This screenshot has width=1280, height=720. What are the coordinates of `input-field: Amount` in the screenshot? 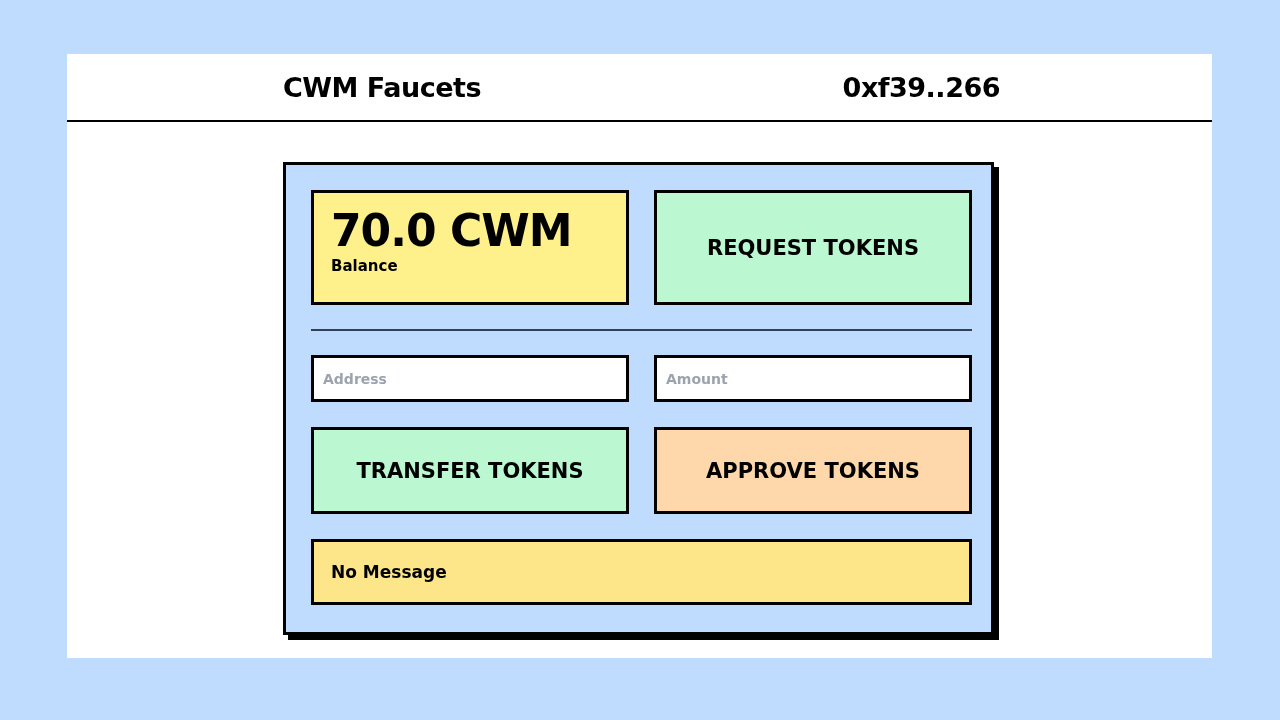 It's located at (813, 378).